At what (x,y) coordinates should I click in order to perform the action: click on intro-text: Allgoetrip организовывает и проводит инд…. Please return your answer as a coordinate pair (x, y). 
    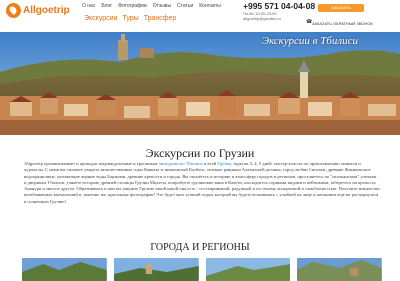
    Looking at the image, I should click on (202, 183).